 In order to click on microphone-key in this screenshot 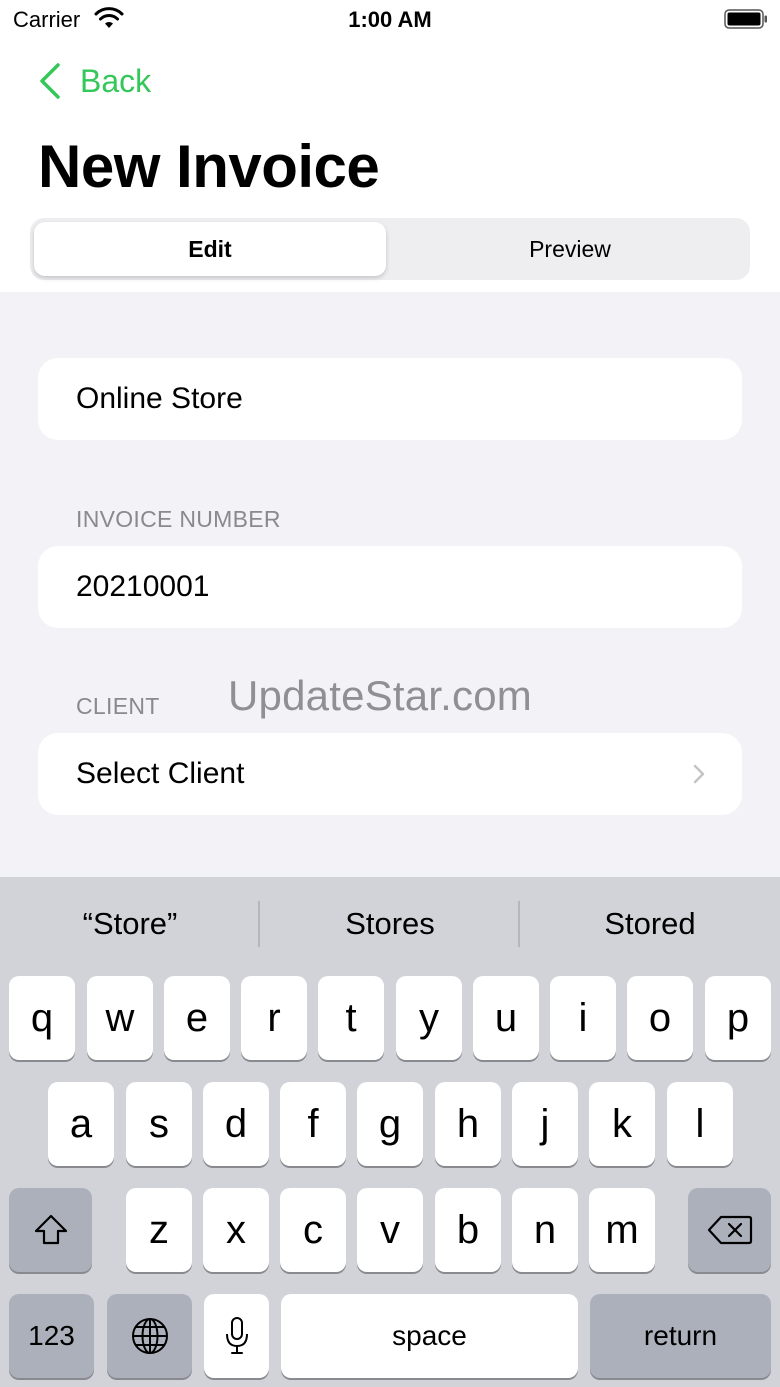, I will do `click(236, 1336)`.